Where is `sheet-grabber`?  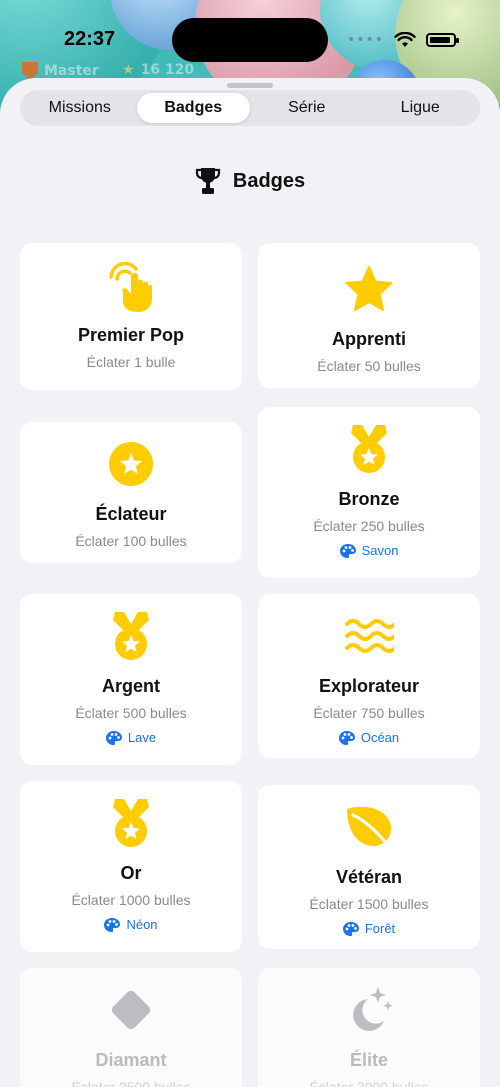 sheet-grabber is located at coordinates (250, 85).